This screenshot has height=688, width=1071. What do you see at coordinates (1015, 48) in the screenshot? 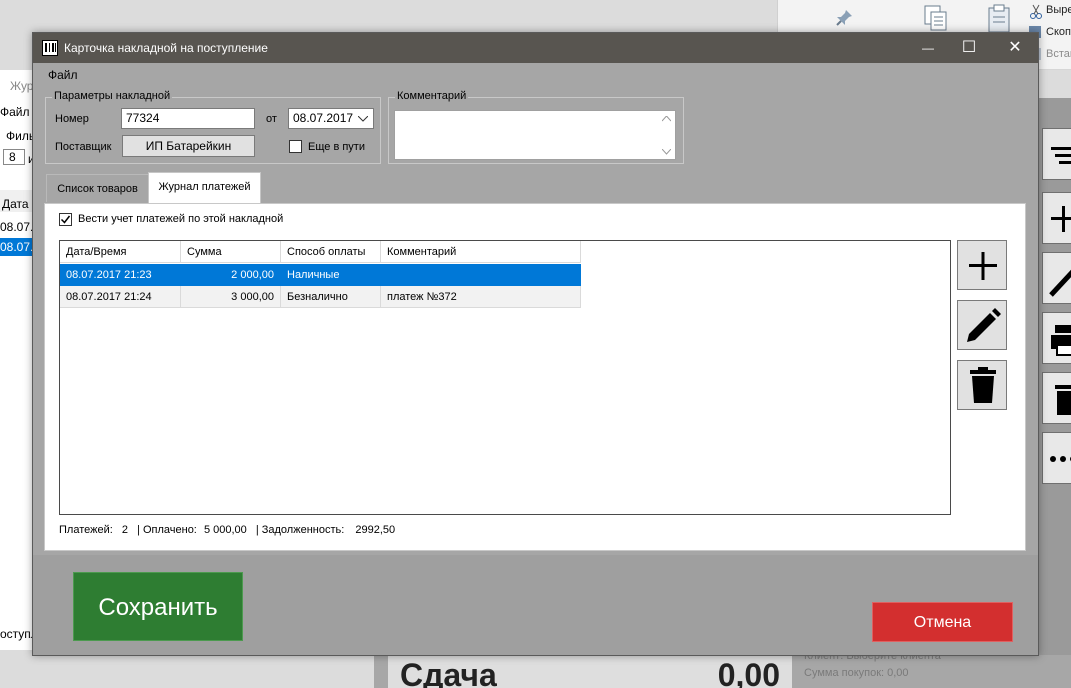
I see `close-button: ✕` at bounding box center [1015, 48].